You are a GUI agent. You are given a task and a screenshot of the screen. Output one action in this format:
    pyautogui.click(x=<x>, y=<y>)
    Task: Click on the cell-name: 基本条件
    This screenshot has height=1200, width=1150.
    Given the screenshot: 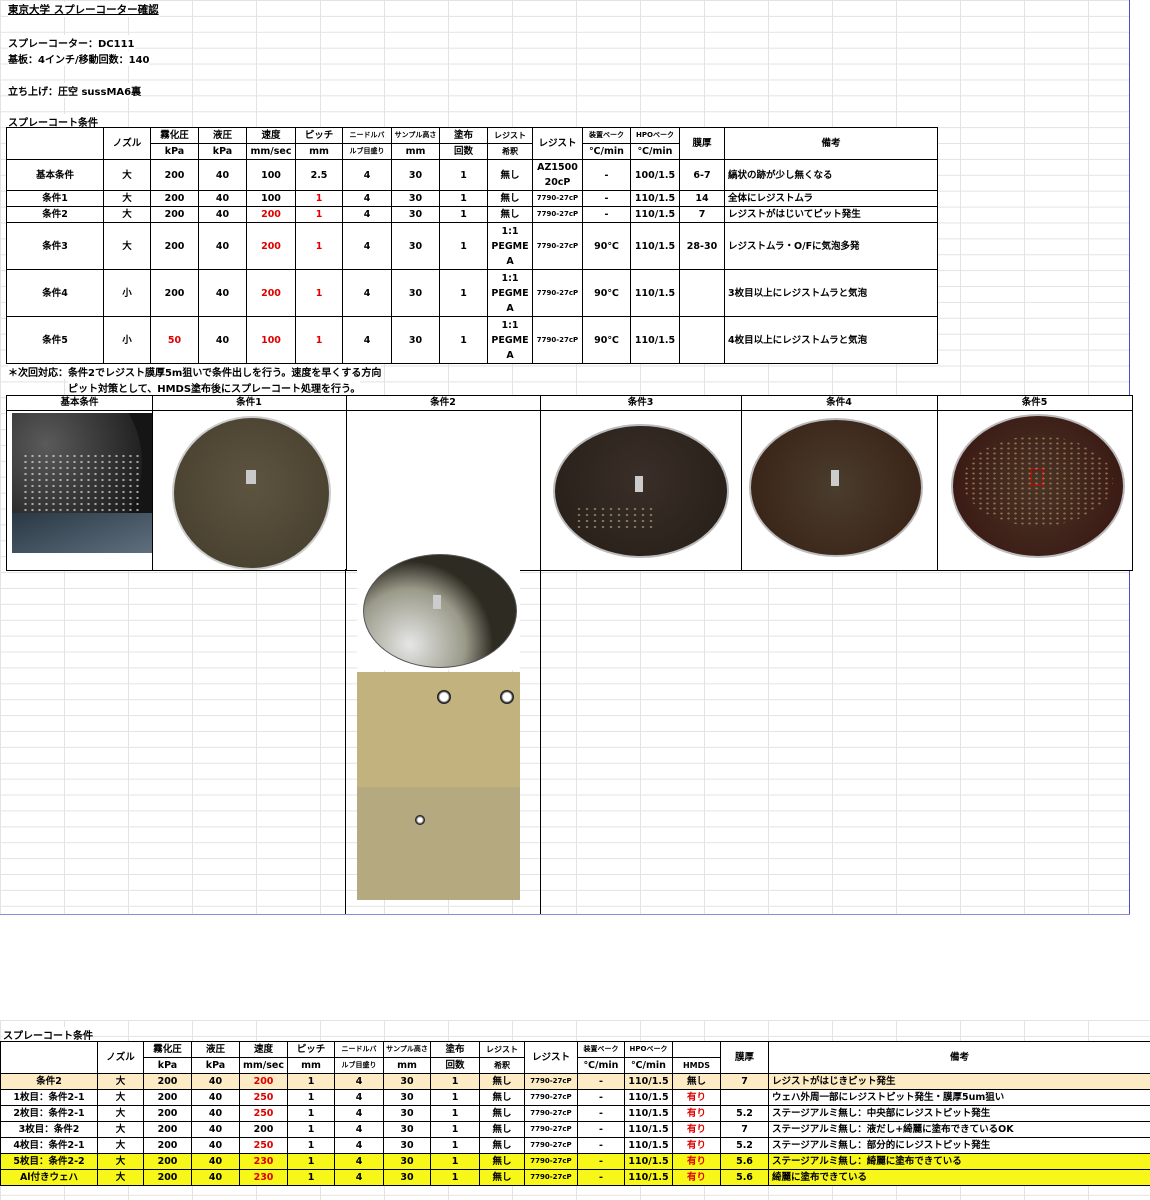 What is the action you would take?
    pyautogui.click(x=55, y=175)
    